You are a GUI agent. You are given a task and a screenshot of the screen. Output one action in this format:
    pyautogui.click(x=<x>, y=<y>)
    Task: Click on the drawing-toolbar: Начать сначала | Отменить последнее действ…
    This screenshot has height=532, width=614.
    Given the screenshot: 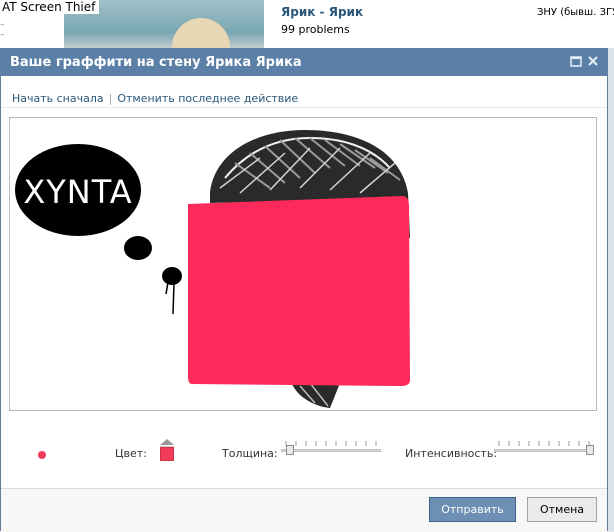 What is the action you would take?
    pyautogui.click(x=155, y=98)
    